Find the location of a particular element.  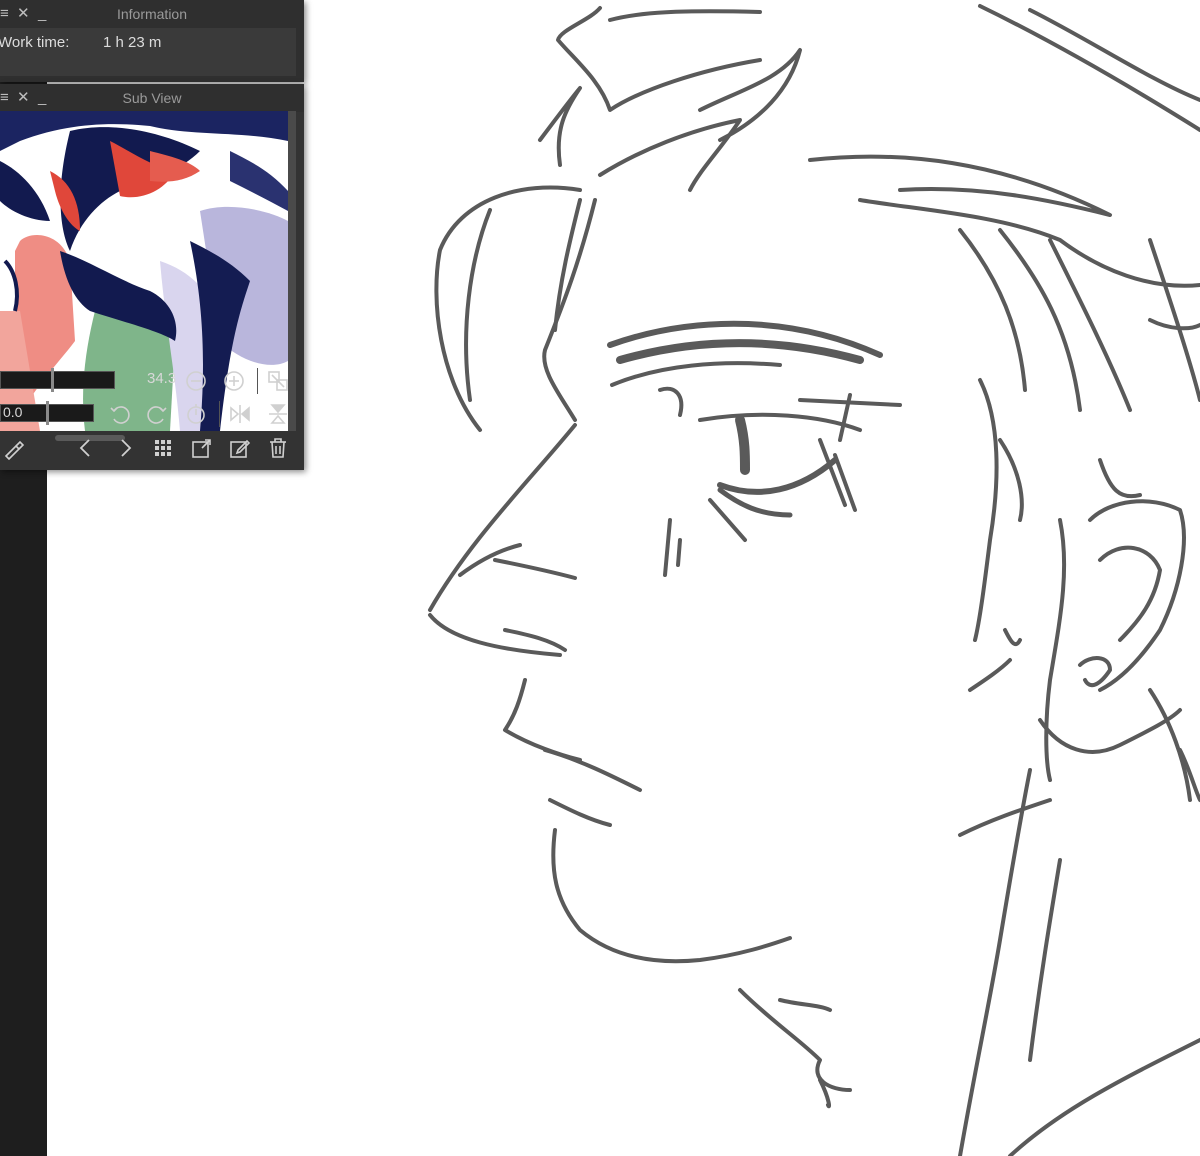

work-time-value: 1 h 23 m is located at coordinates (132, 42).